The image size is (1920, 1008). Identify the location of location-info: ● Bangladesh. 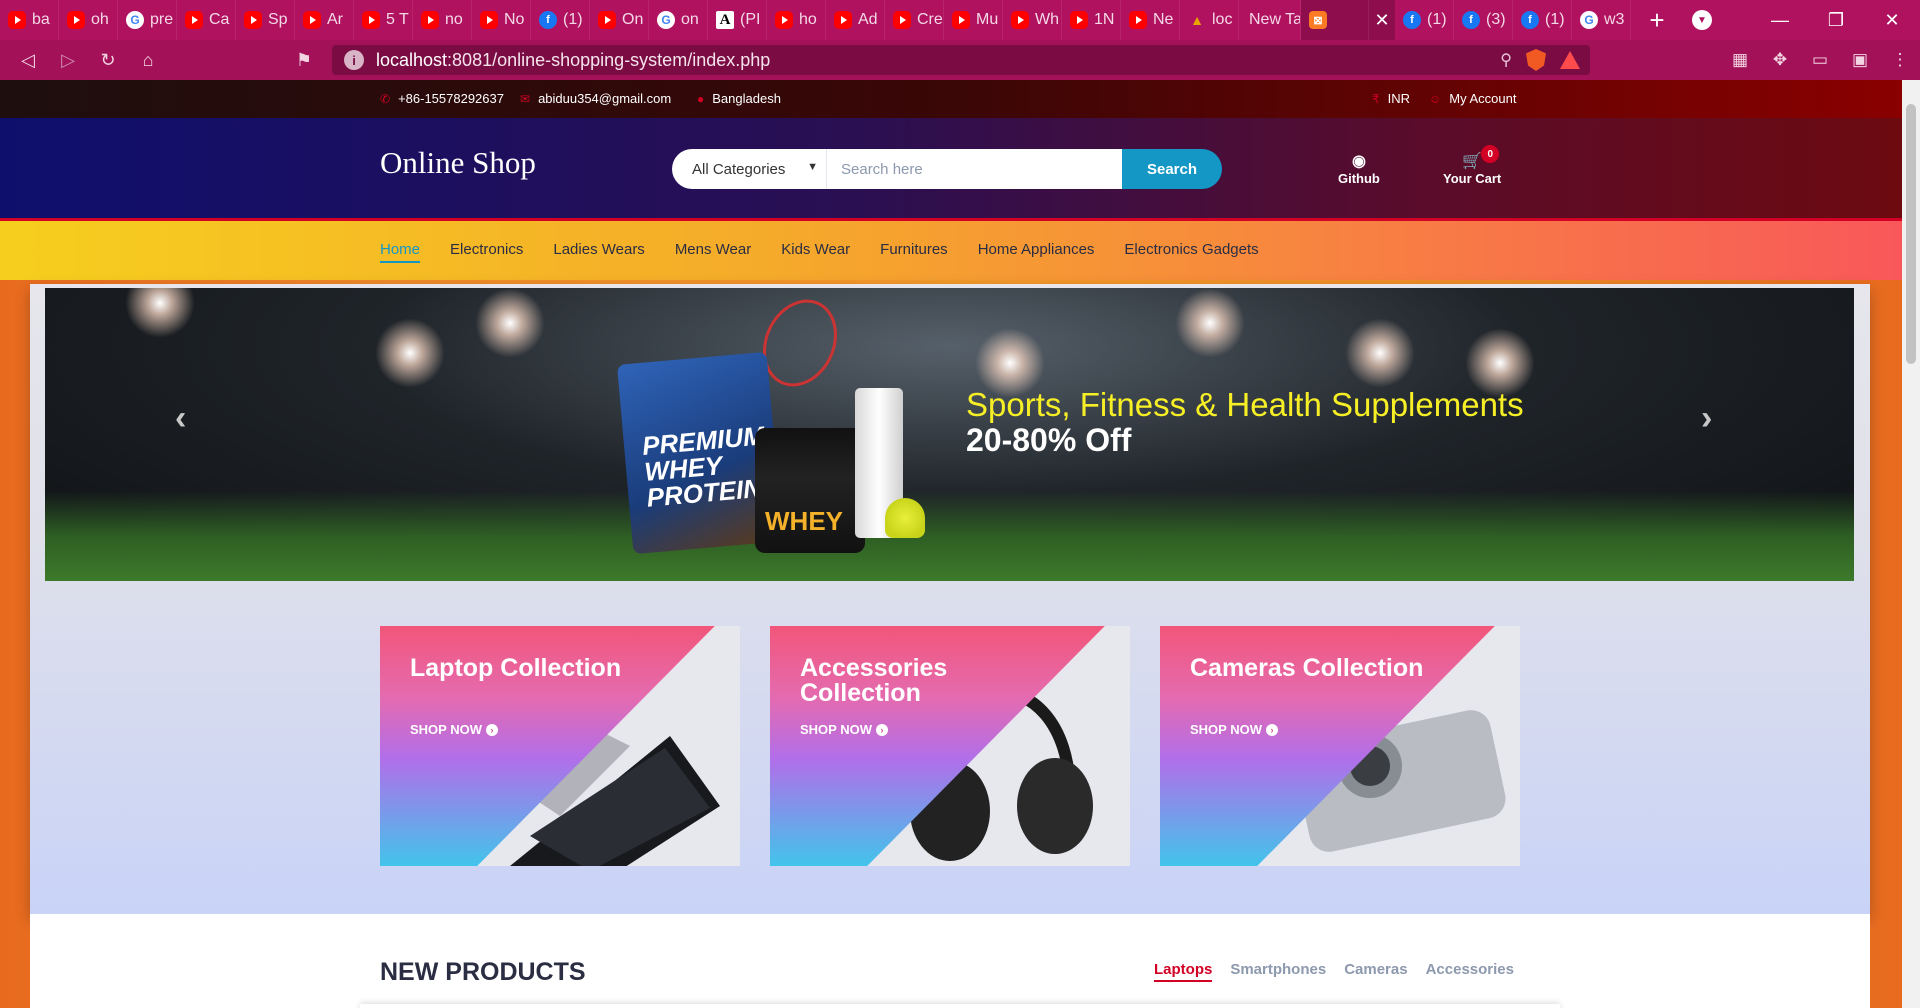
(739, 98).